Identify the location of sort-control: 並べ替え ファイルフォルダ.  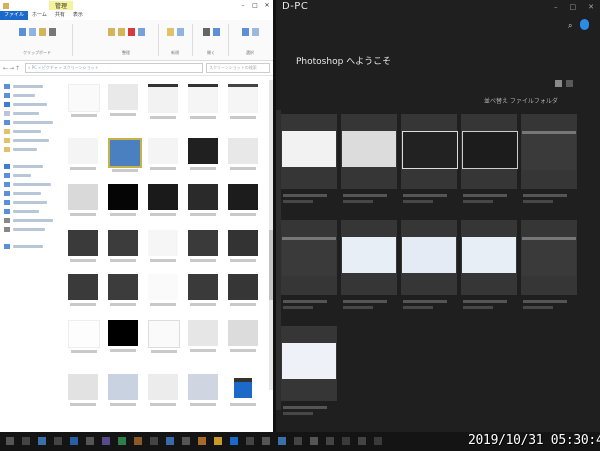
(521, 100).